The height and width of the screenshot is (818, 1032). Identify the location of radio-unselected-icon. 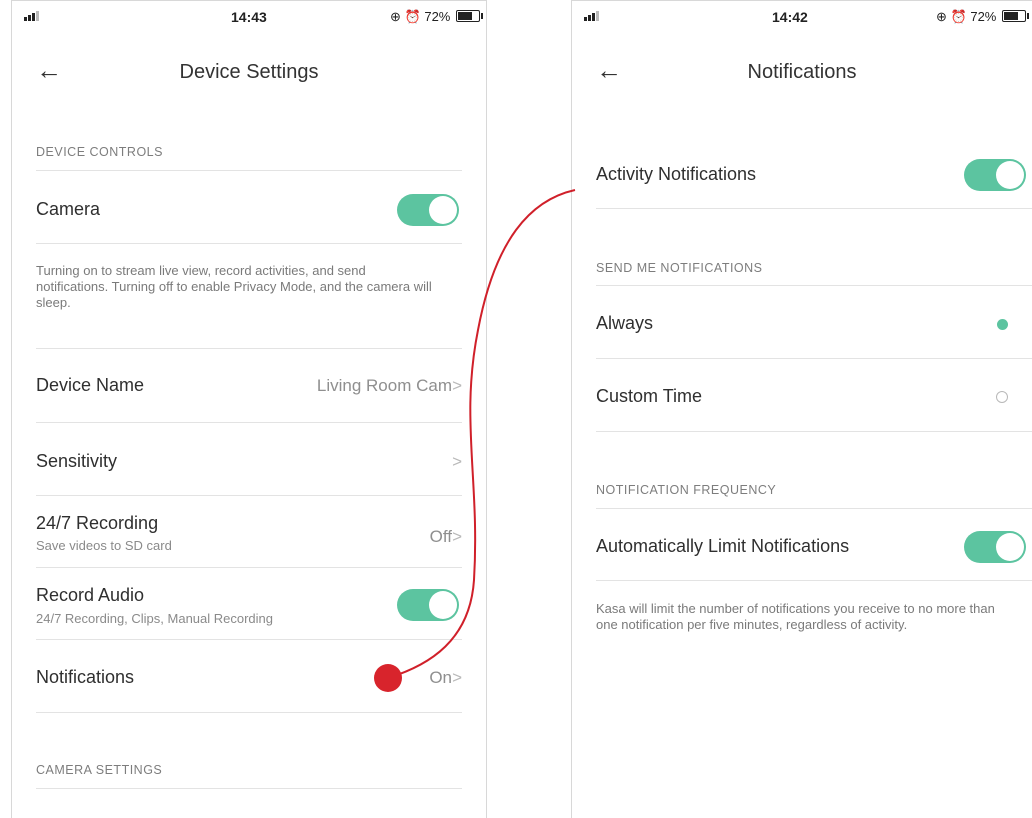
(1002, 397).